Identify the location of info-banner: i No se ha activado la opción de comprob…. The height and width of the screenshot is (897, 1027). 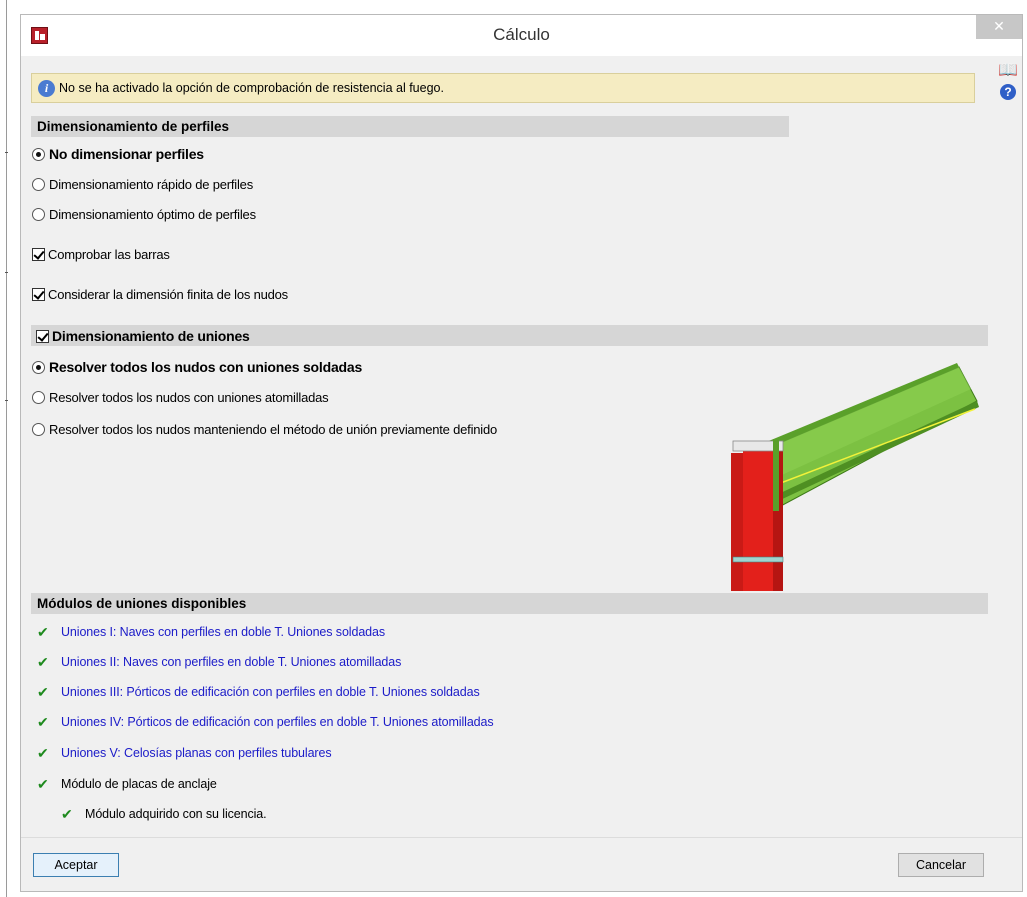
(503, 88).